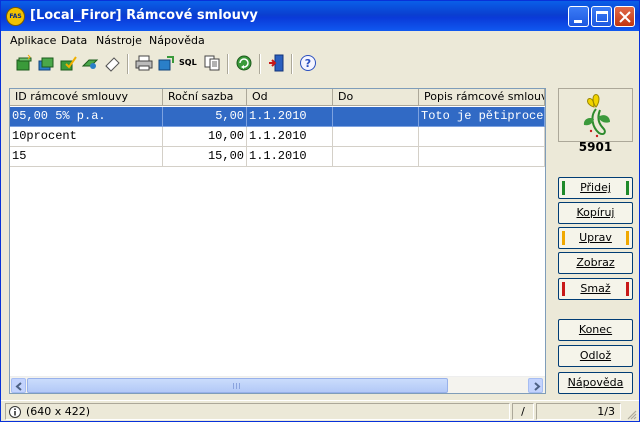 The width and height of the screenshot is (640, 422). Describe the element at coordinates (58, 411) in the screenshot. I see `status-info-text: (640 x 422)` at that location.